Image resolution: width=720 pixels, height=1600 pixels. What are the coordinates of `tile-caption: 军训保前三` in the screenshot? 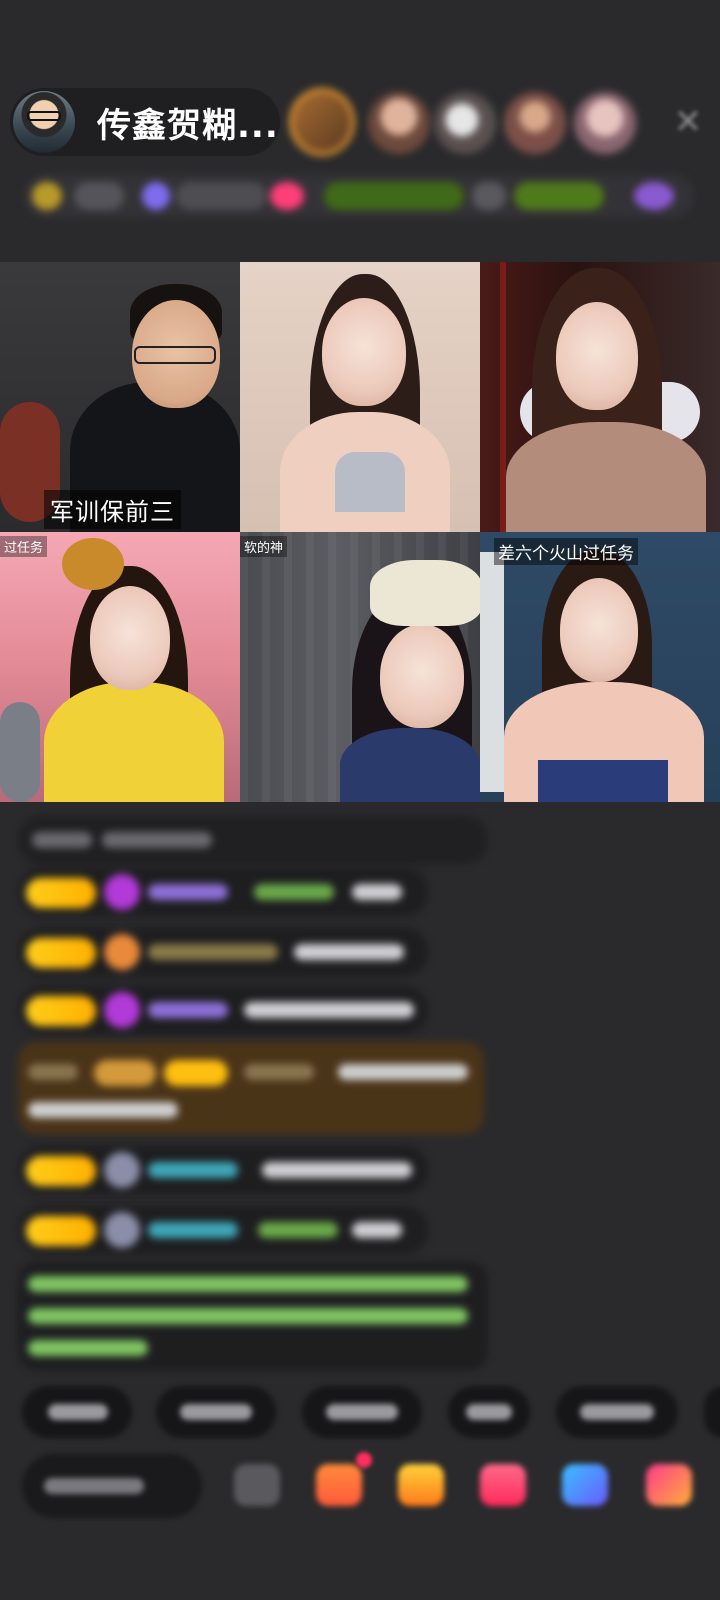 It's located at (112, 509).